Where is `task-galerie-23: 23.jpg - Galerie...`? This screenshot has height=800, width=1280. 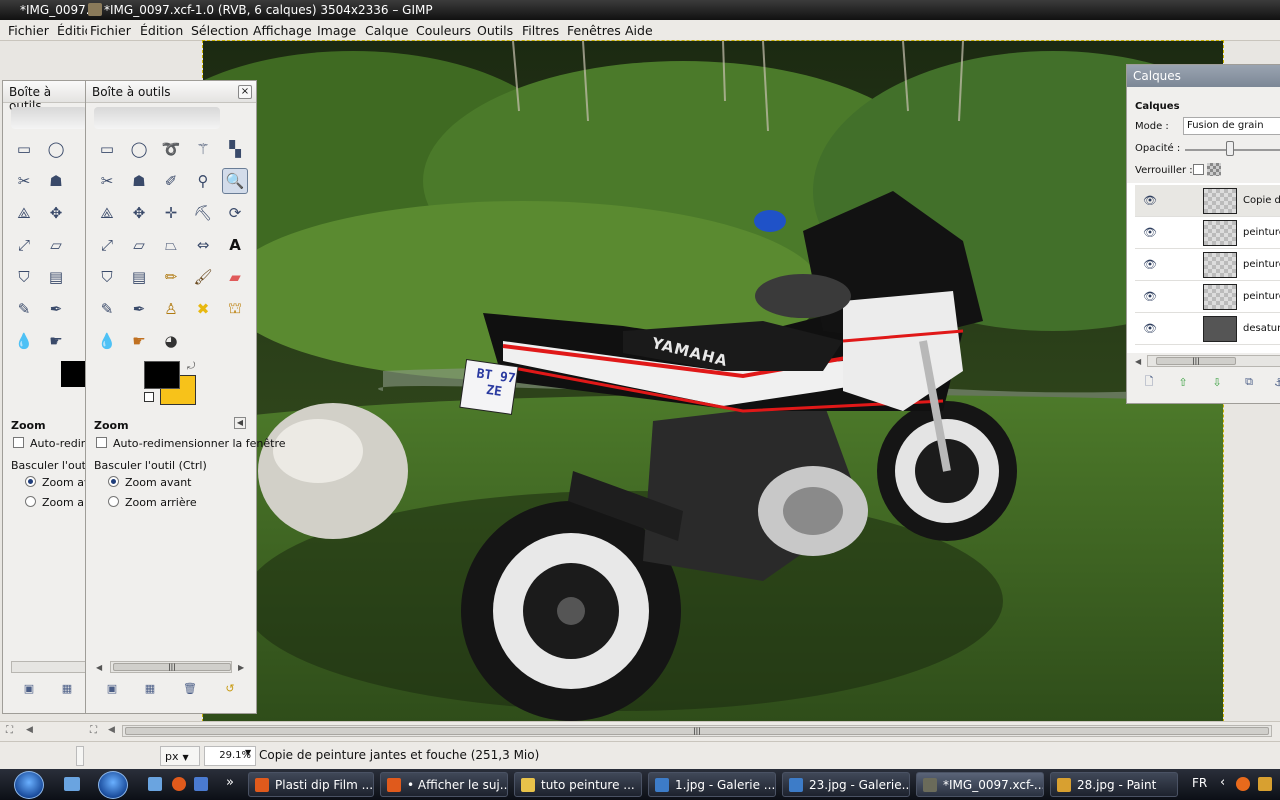 task-galerie-23: 23.jpg - Galerie... is located at coordinates (846, 784).